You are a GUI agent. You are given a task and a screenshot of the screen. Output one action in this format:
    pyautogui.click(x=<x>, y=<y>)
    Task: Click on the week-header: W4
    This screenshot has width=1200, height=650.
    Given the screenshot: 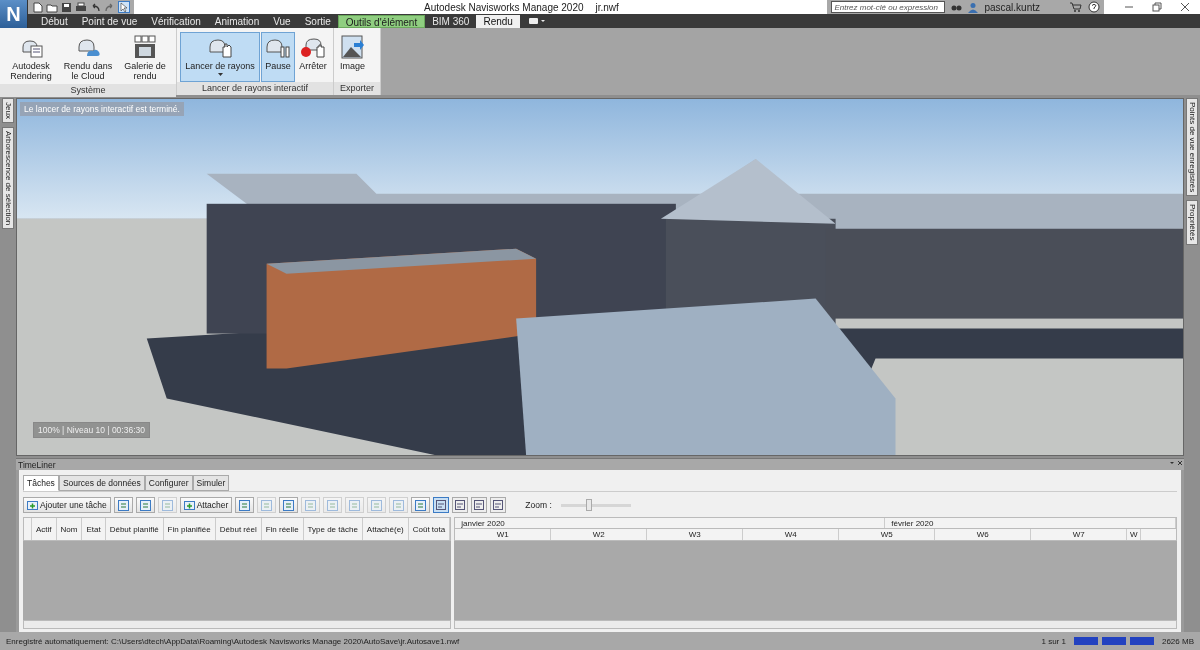 What is the action you would take?
    pyautogui.click(x=791, y=535)
    